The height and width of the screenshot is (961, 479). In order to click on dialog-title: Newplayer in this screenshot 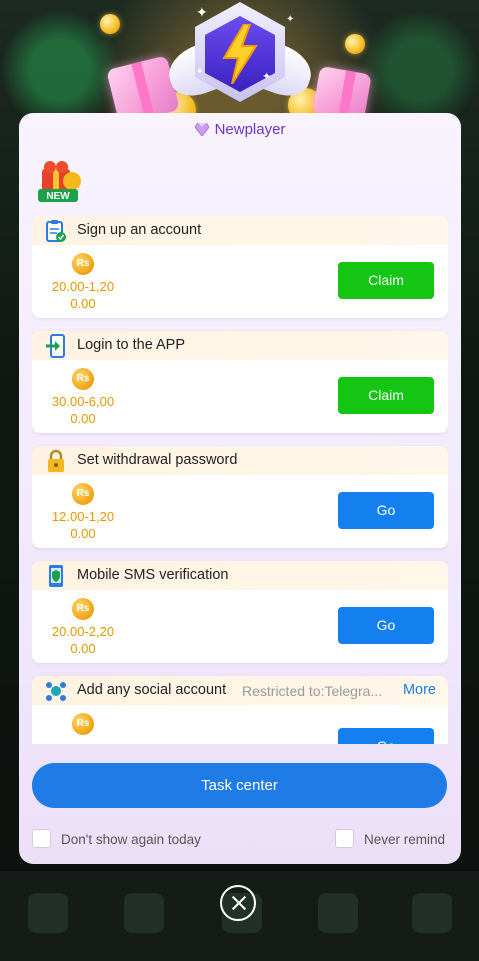, I will do `click(250, 129)`.